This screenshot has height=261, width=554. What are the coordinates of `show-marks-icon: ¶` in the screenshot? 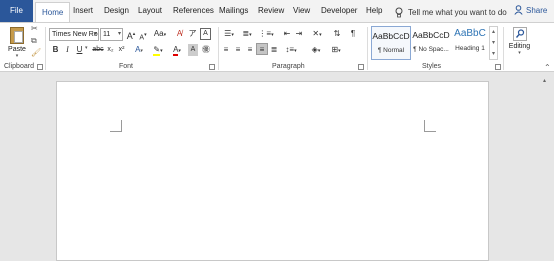 It's located at (353, 34).